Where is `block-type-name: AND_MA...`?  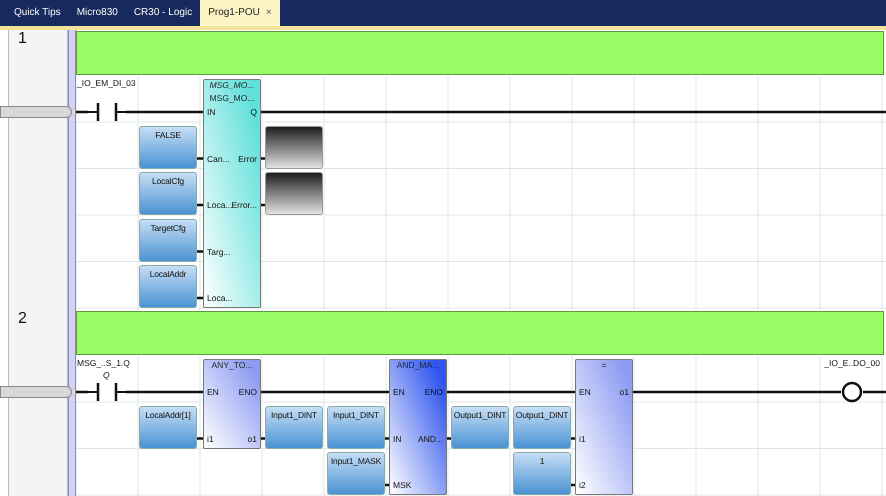 block-type-name: AND_MA... is located at coordinates (418, 365).